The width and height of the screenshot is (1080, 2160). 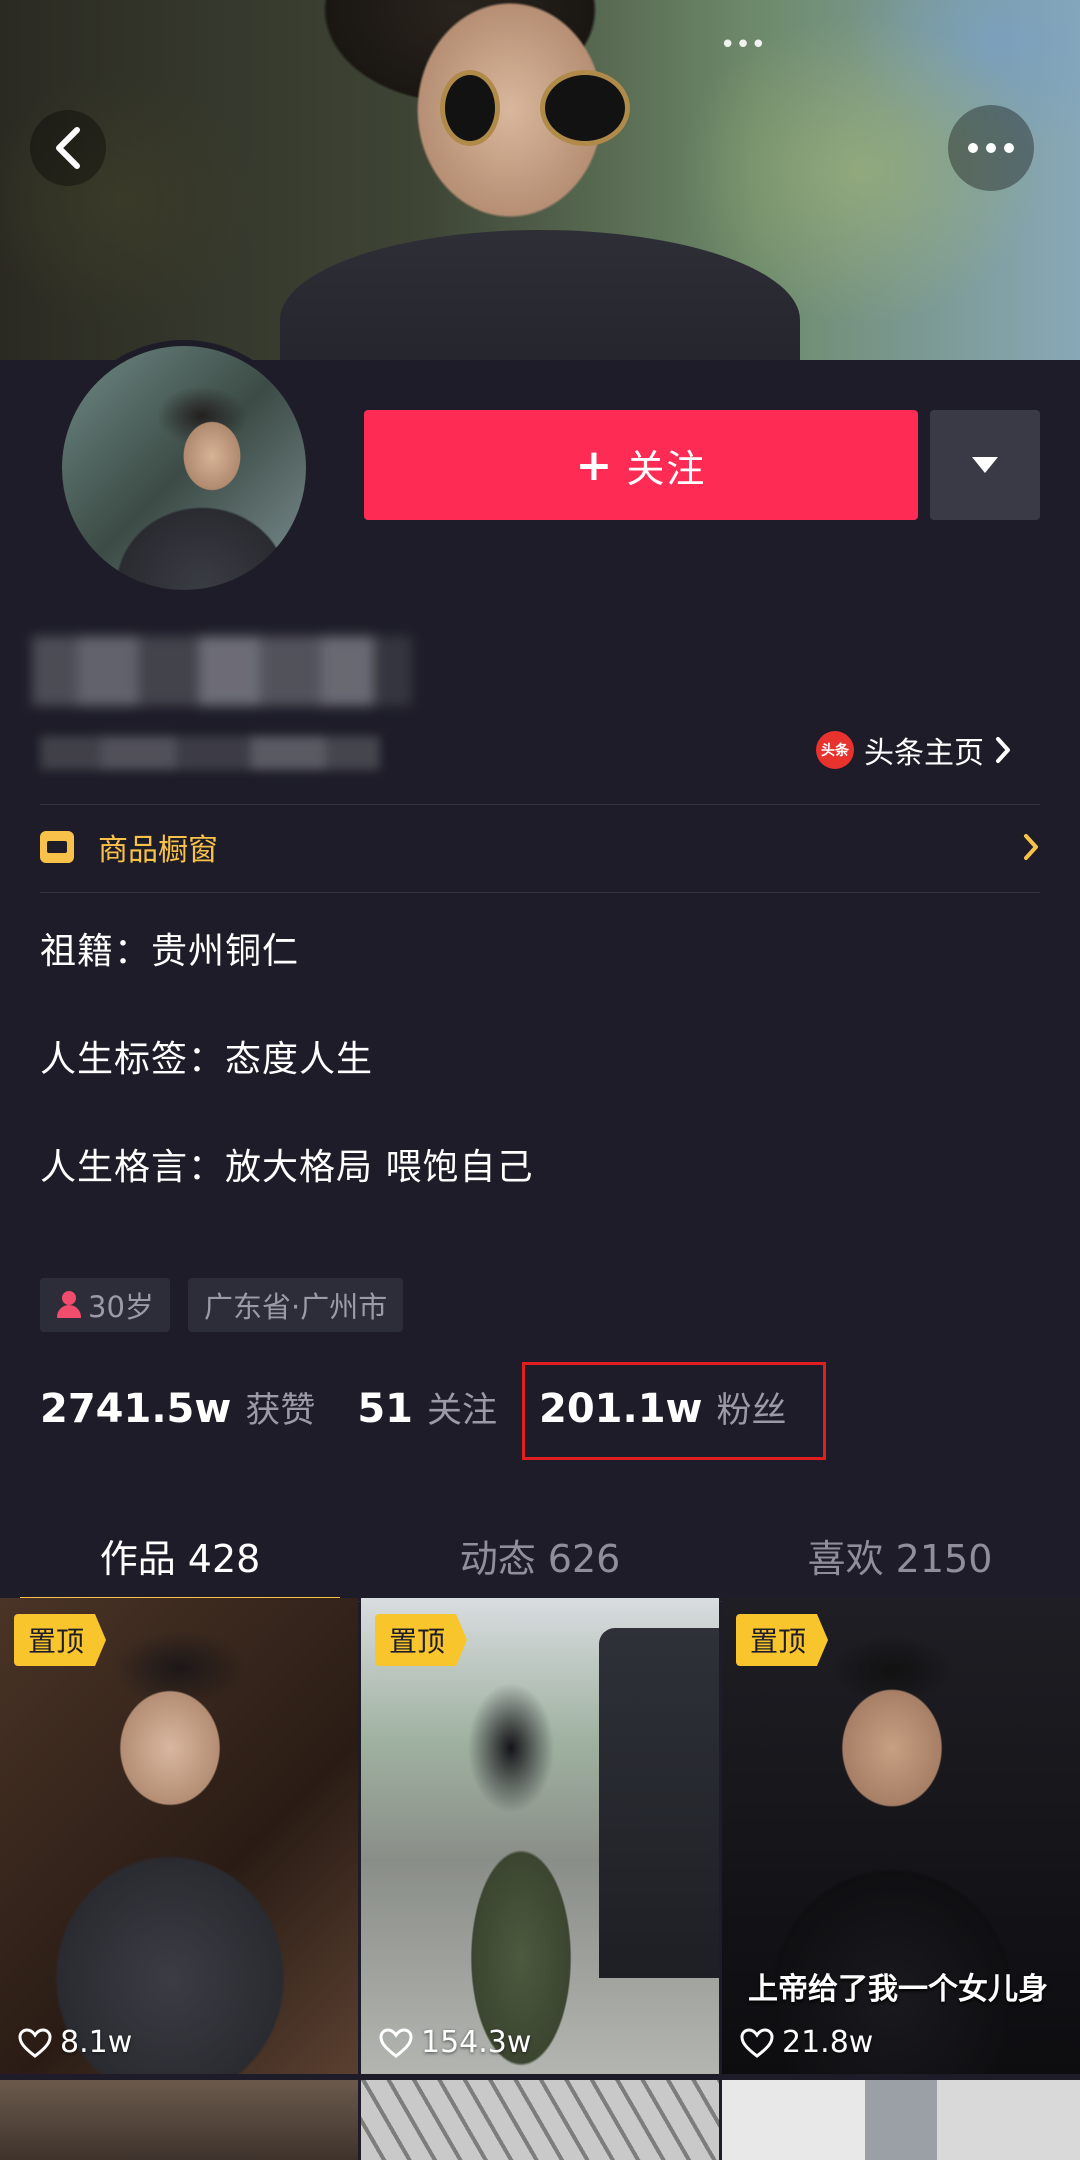 What do you see at coordinates (207, 1059) in the screenshot?
I see `bio-tags: 人生标签：态度人生` at bounding box center [207, 1059].